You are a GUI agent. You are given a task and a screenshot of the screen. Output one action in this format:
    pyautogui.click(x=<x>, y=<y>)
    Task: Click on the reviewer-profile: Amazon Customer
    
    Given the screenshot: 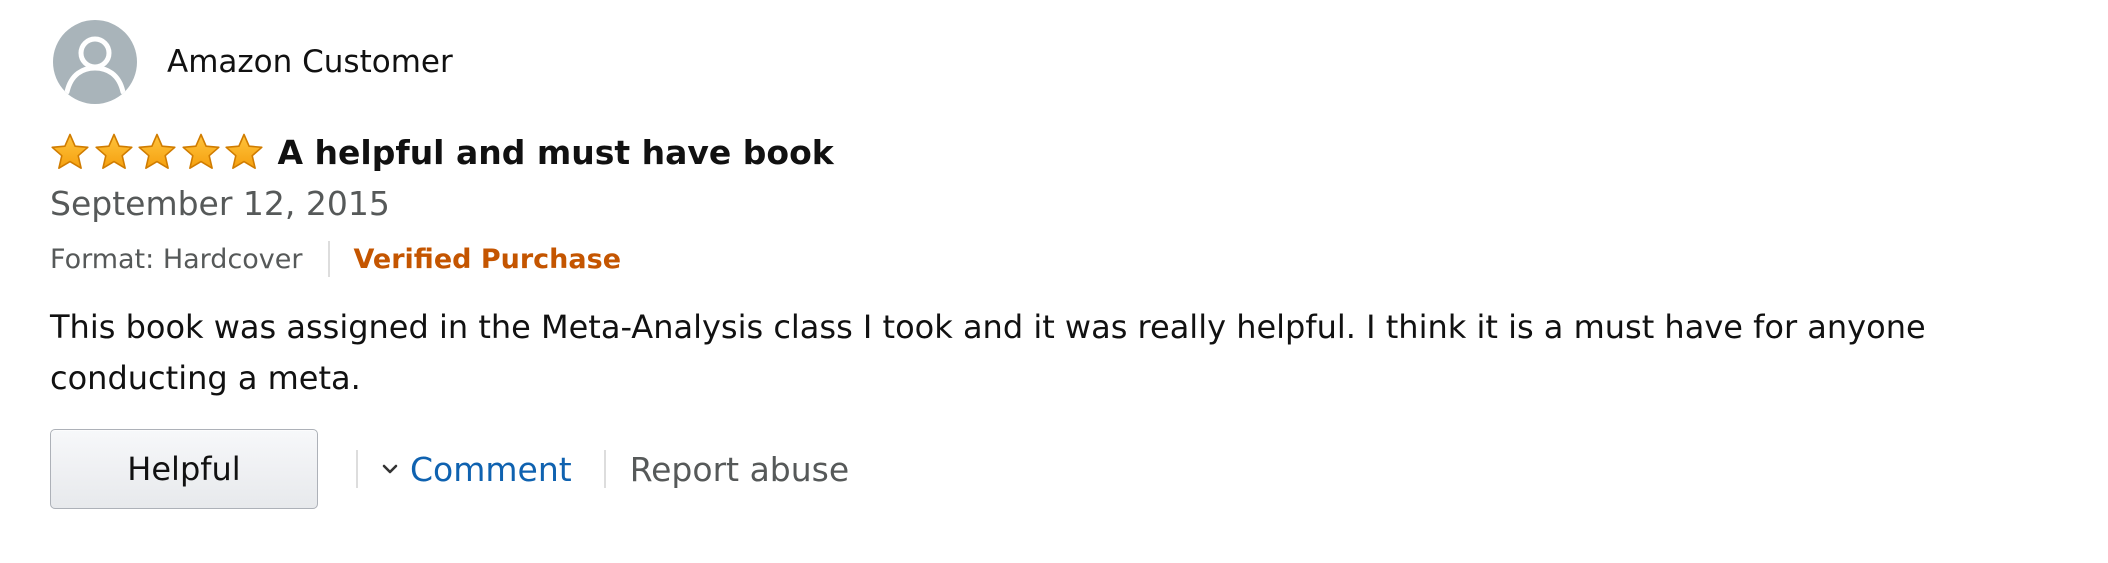 What is the action you would take?
    pyautogui.click(x=253, y=62)
    